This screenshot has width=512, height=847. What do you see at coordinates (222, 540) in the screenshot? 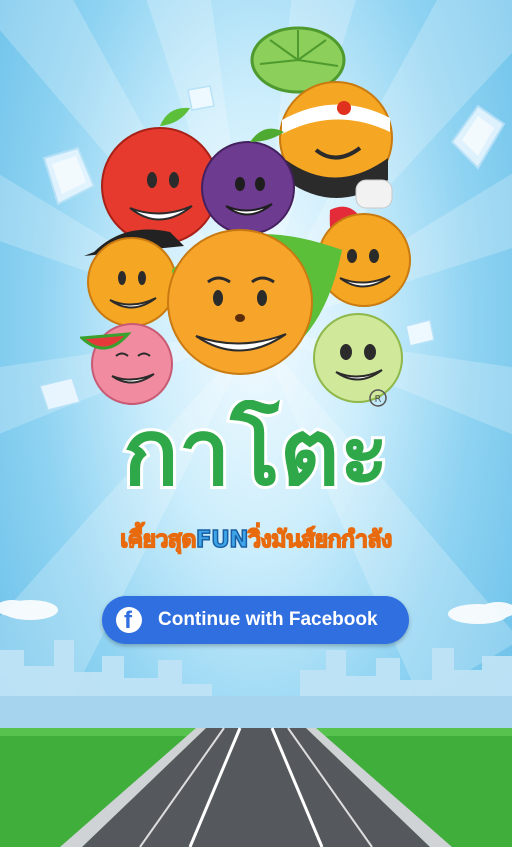
I see `tagline-fun: FUN` at bounding box center [222, 540].